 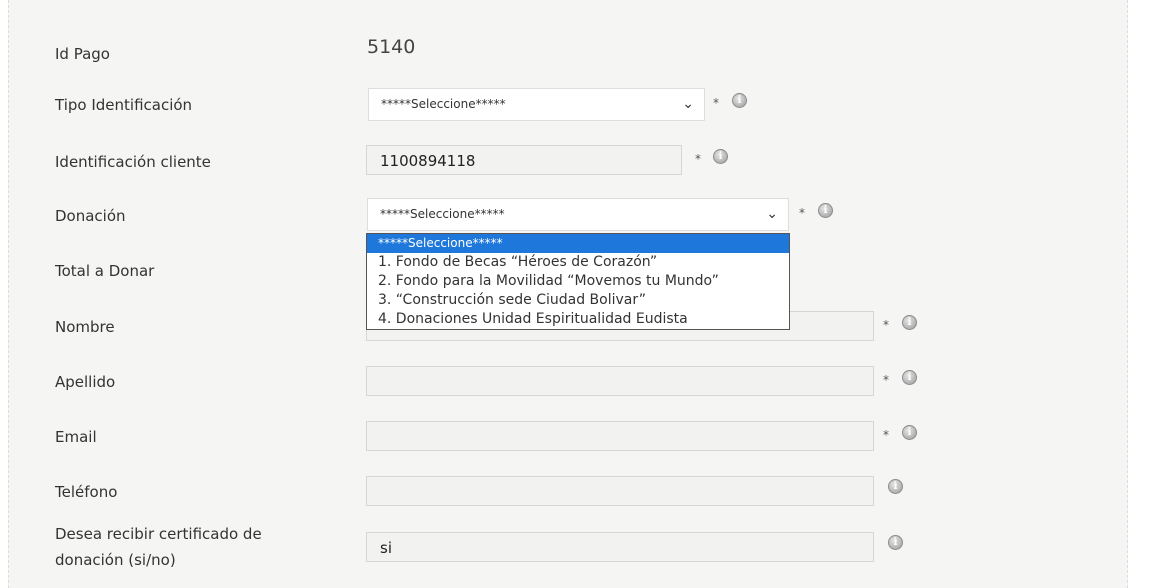 I want to click on label-total-a-donar: Total a Donar, so click(x=105, y=271).